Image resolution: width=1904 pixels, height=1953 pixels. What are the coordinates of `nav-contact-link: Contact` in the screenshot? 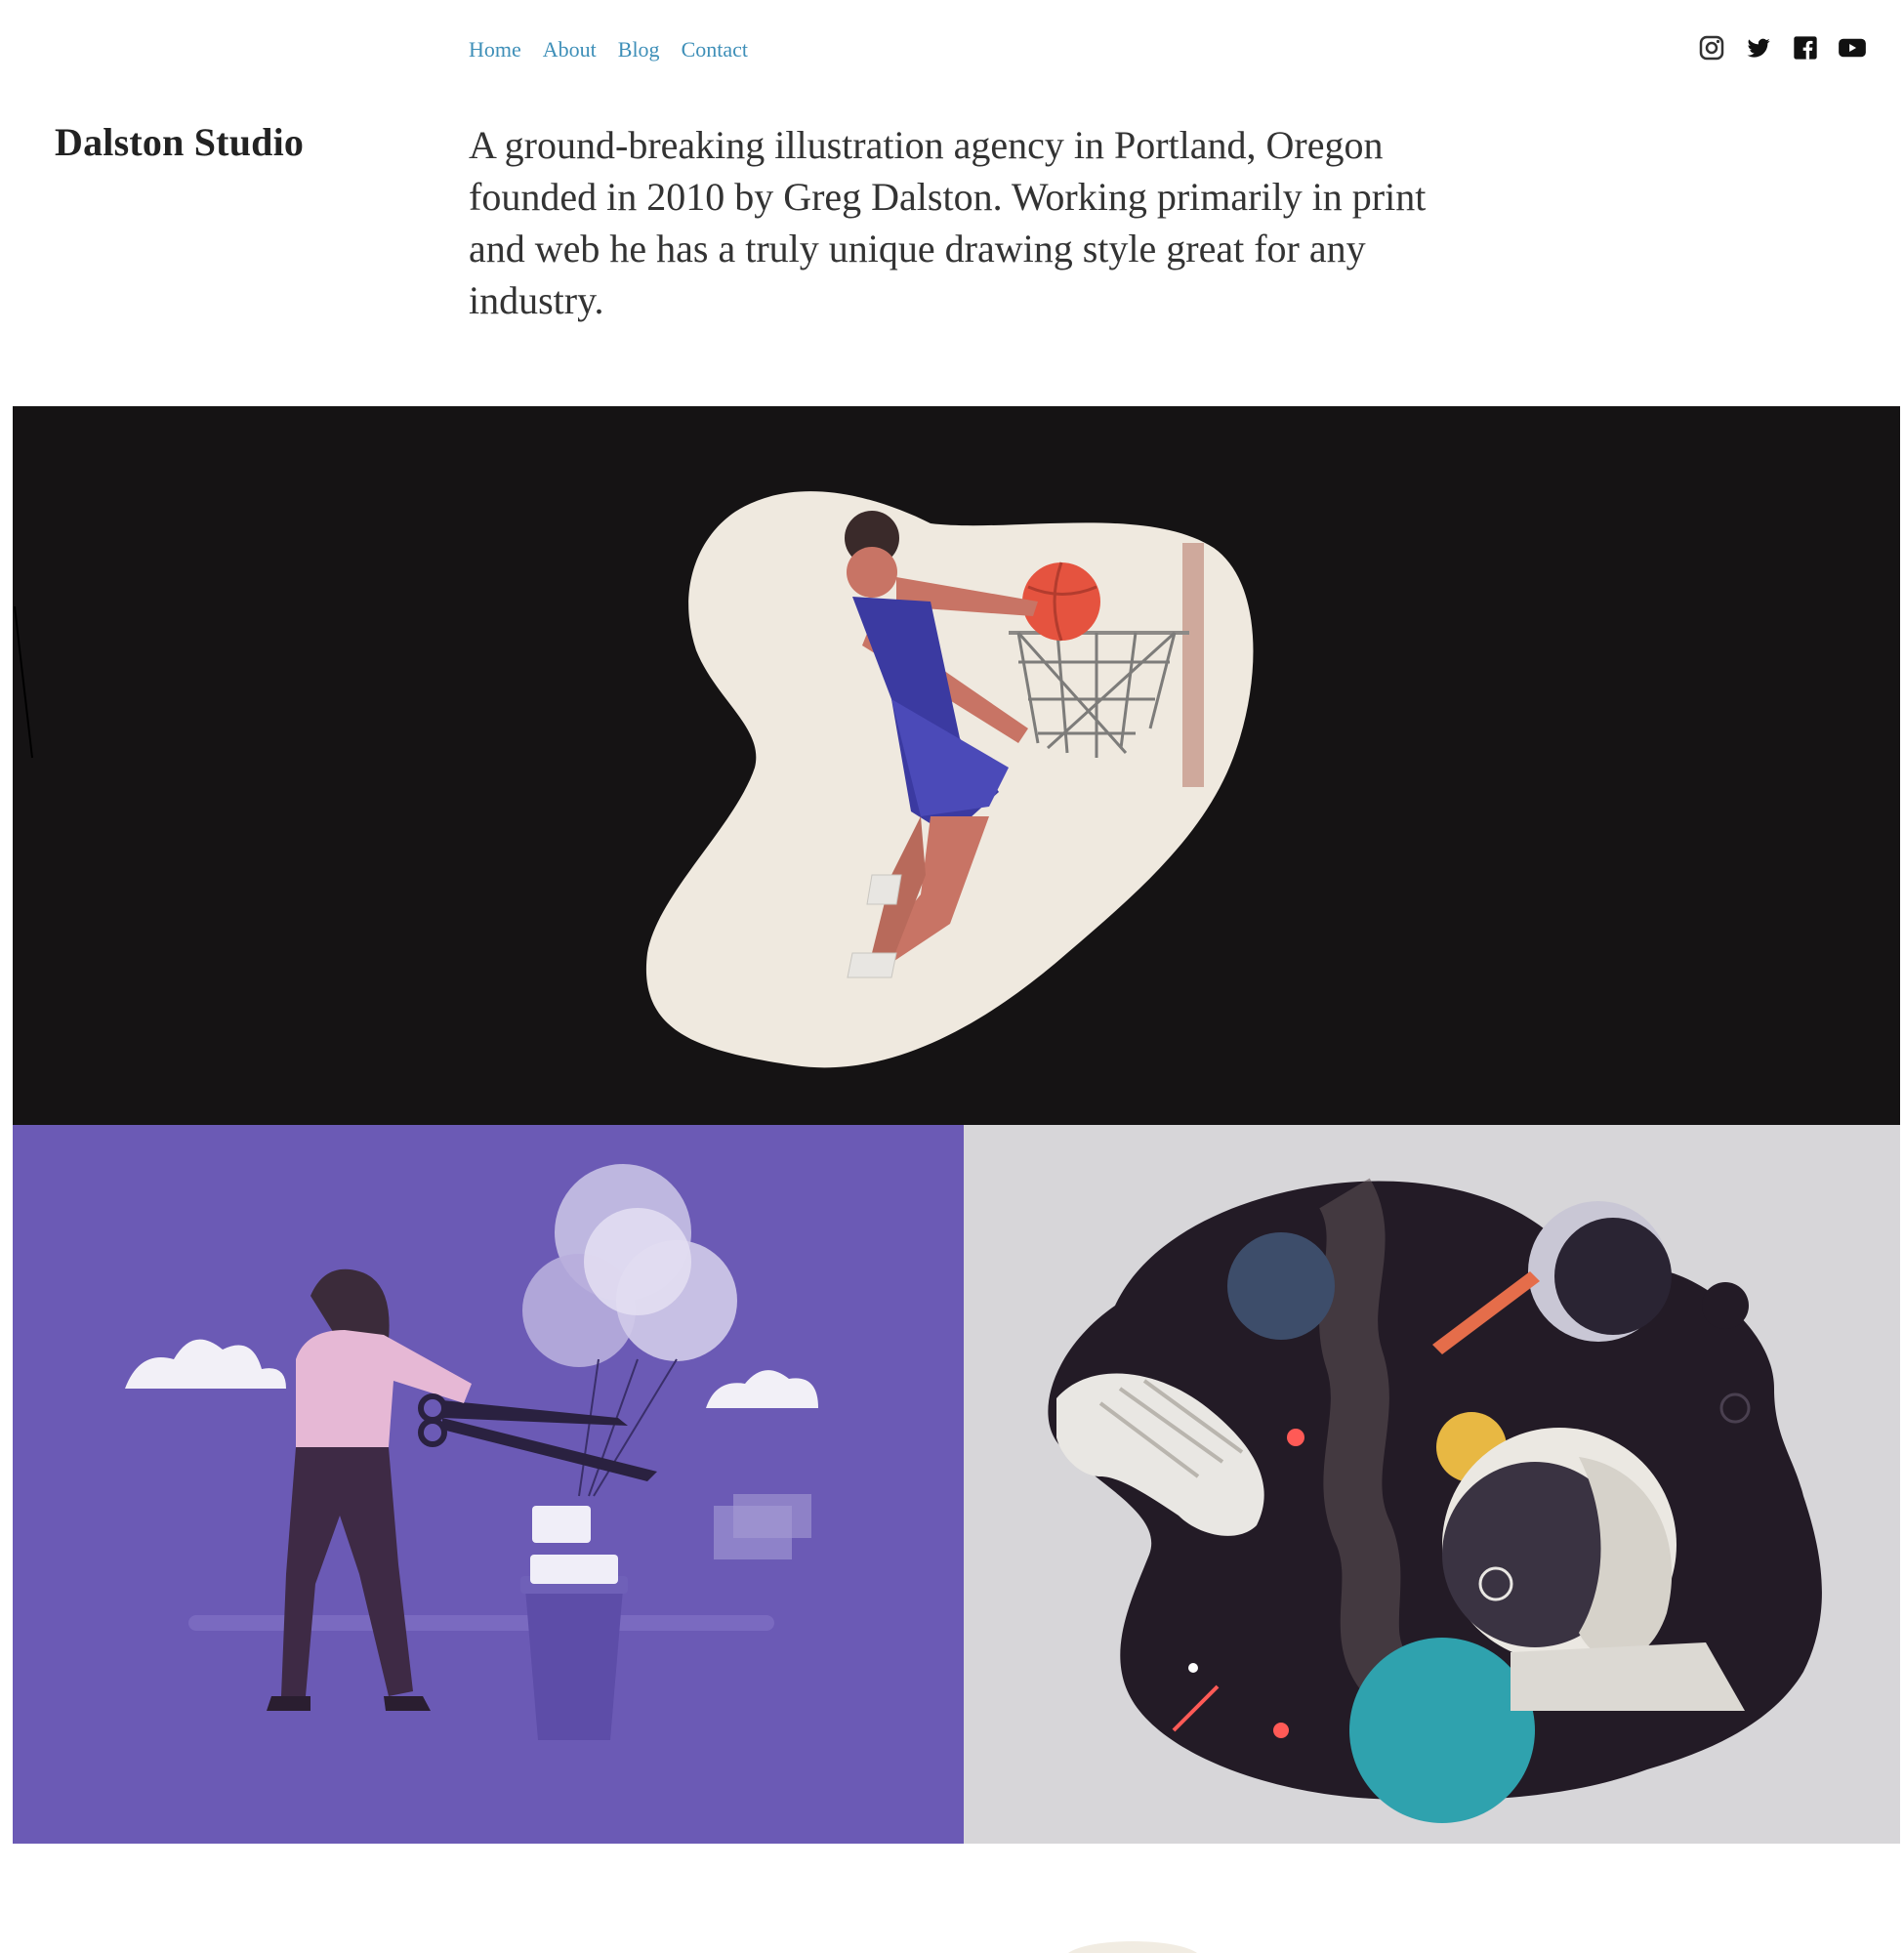 It's located at (715, 49).